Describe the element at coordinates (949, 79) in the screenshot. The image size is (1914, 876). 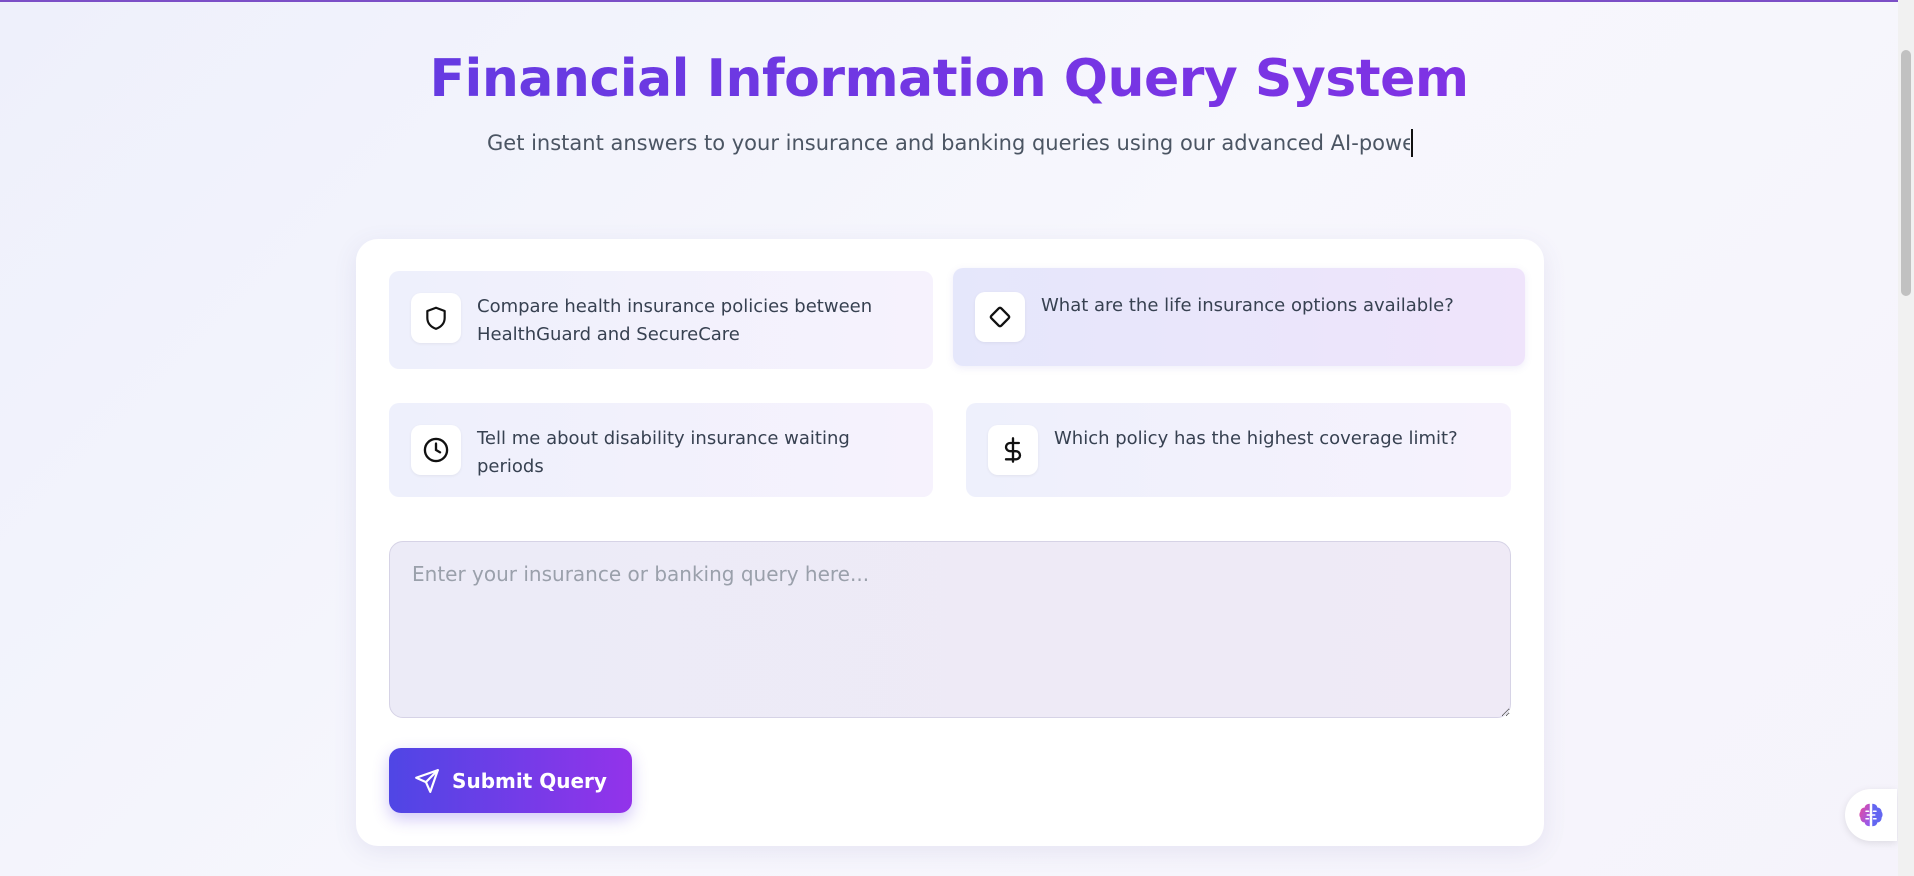
I see `page-title: Financial Information Query System` at that location.